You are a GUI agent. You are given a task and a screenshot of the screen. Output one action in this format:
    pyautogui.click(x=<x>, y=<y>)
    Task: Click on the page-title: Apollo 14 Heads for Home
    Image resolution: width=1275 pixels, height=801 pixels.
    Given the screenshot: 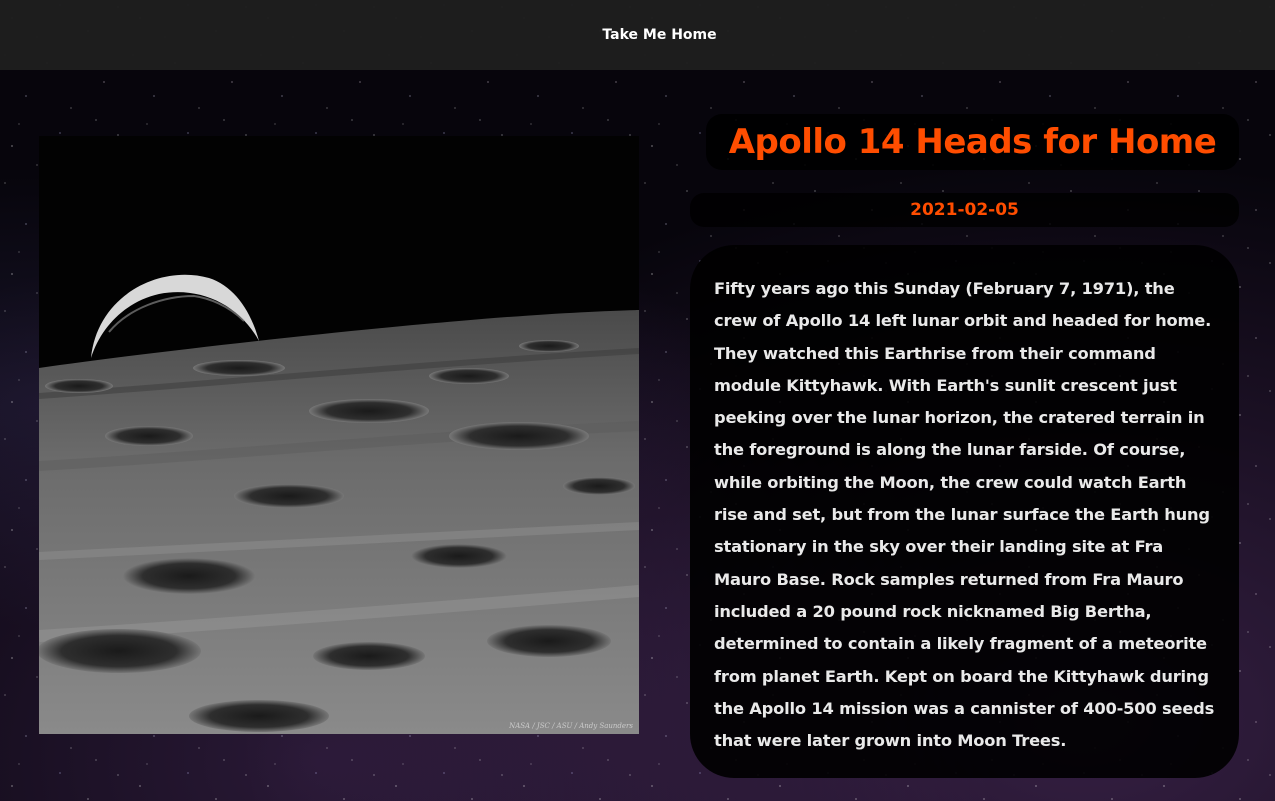 What is the action you would take?
    pyautogui.click(x=972, y=142)
    